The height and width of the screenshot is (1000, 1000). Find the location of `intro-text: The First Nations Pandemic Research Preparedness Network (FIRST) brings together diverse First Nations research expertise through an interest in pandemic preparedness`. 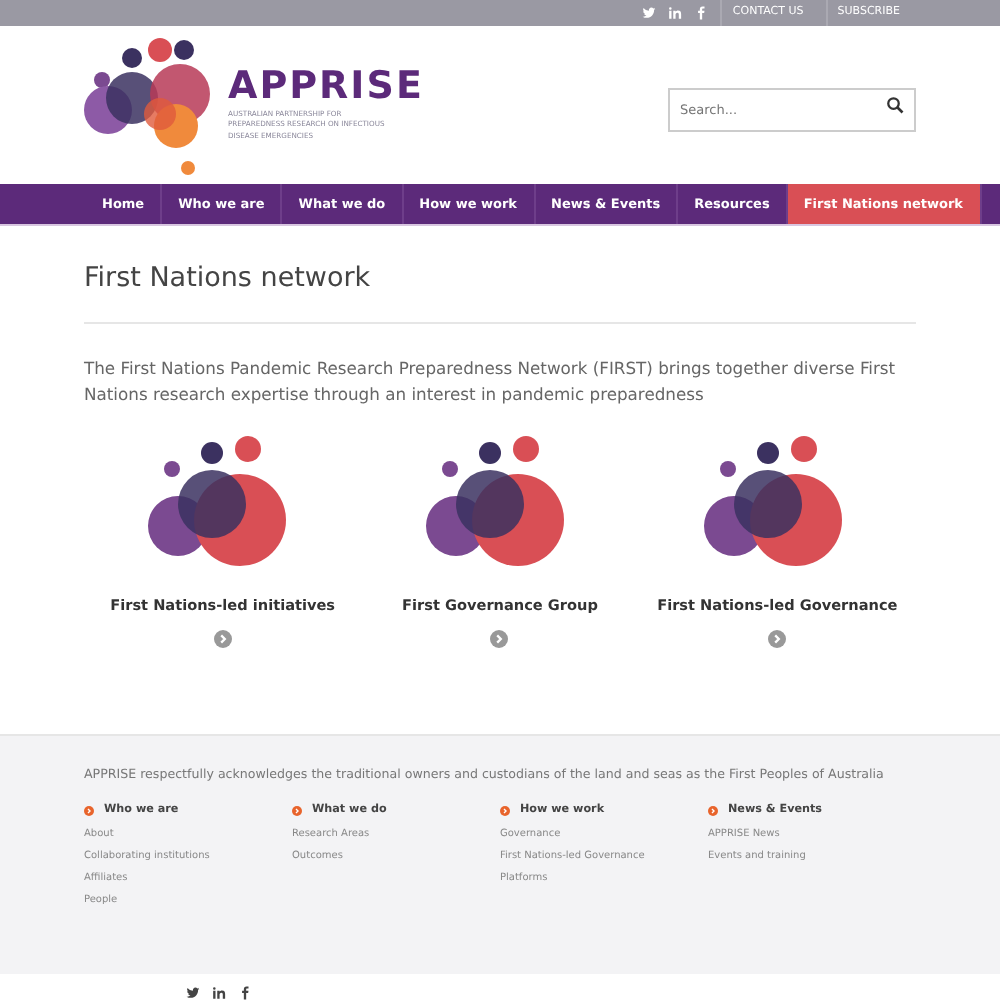

intro-text: The First Nations Pandemic Research Preparedness Network (FIRST) brings together diverse First Nations research expertise through an interest in pandemic preparedness is located at coordinates (491, 382).